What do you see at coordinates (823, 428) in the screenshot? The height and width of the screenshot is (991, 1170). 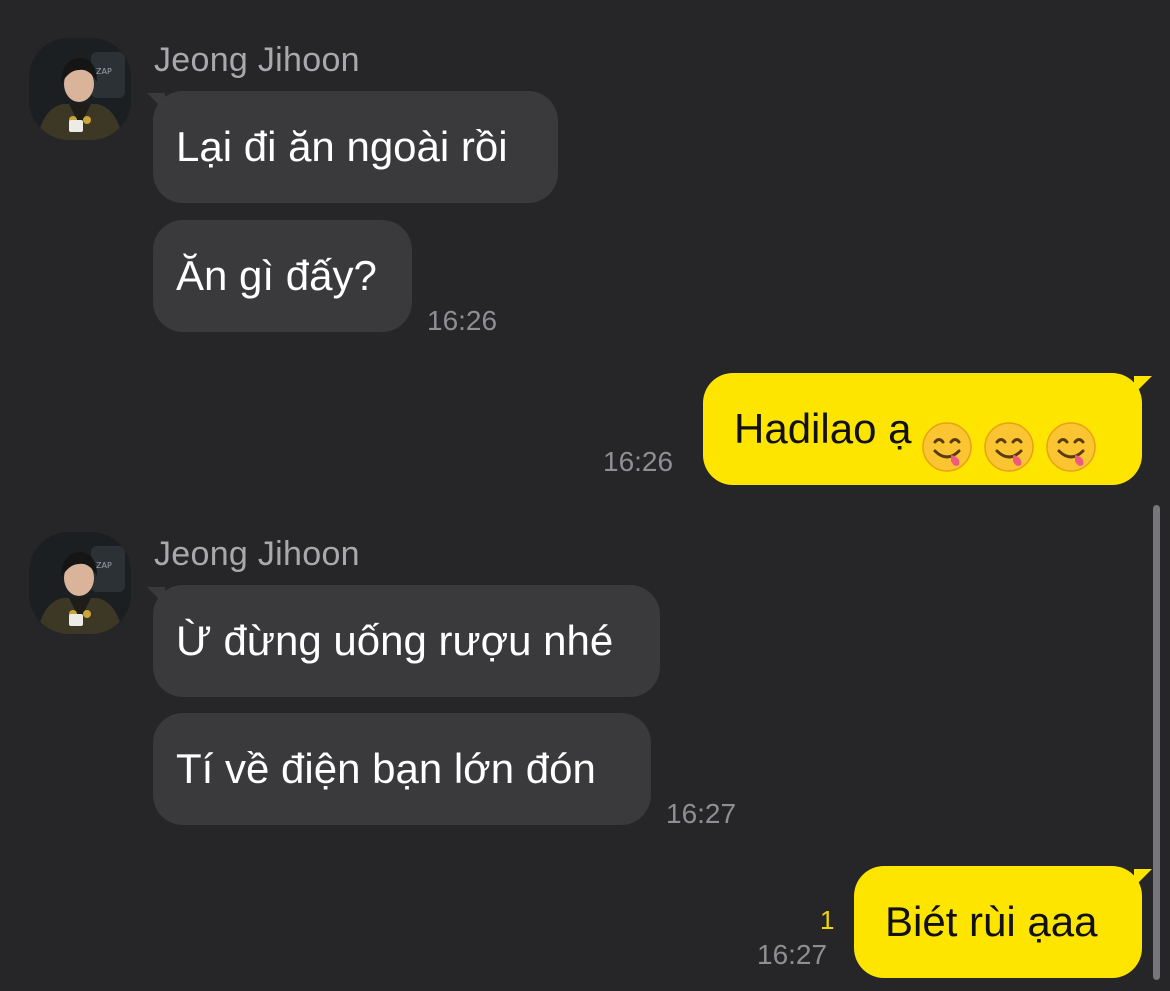 I see `outgoing-message-text: Hadilao ạ` at bounding box center [823, 428].